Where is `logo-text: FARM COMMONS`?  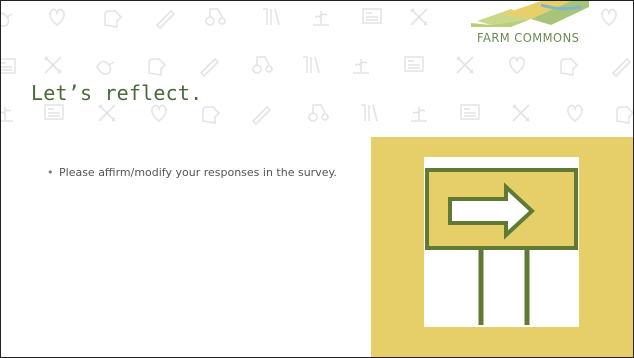 logo-text: FARM COMMONS is located at coordinates (528, 37).